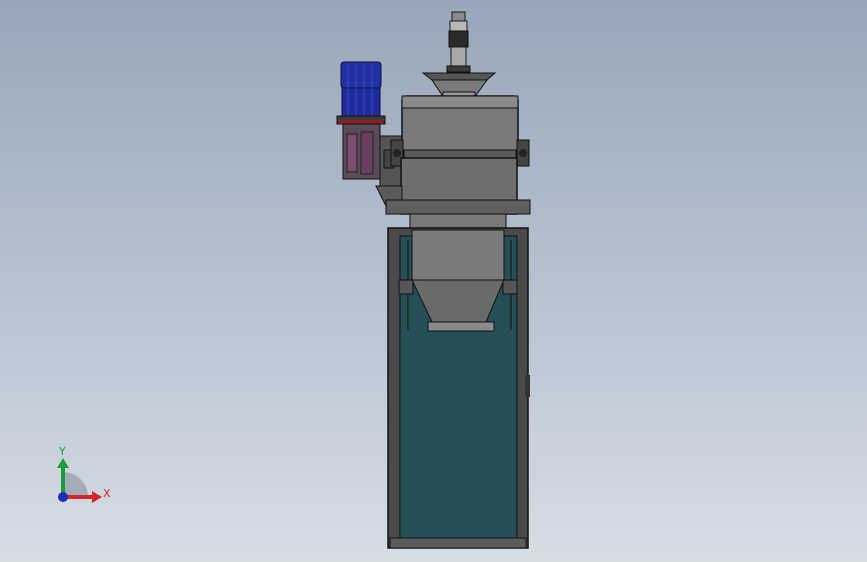  What do you see at coordinates (107, 493) in the screenshot?
I see `x-axis-label: X` at bounding box center [107, 493].